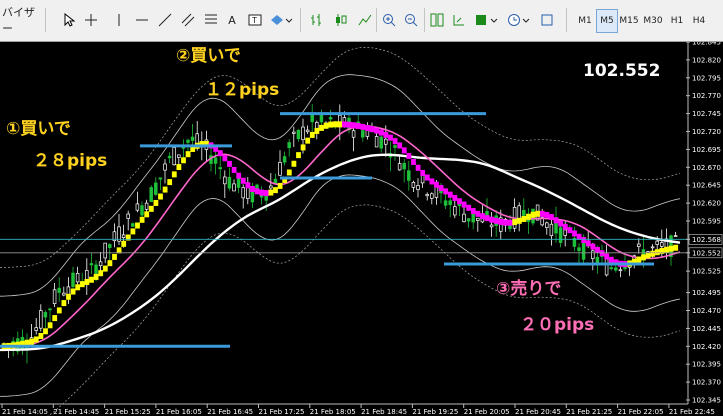 The image size is (723, 416). Describe the element at coordinates (585, 21) in the screenshot. I see `timeframe-m1: M1` at that location.